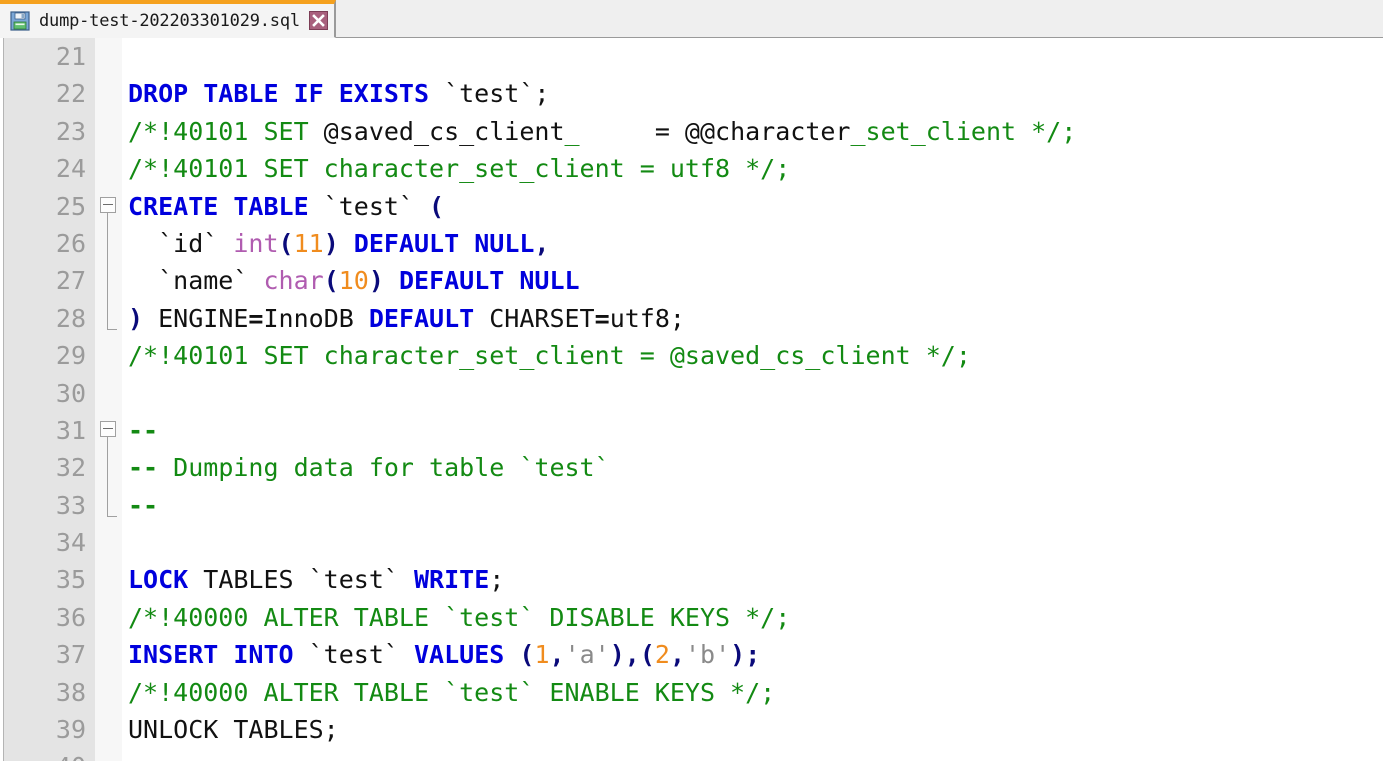 This screenshot has height=761, width=1383. Describe the element at coordinates (632, 655) in the screenshot. I see `token-punctuation: ),(` at that location.